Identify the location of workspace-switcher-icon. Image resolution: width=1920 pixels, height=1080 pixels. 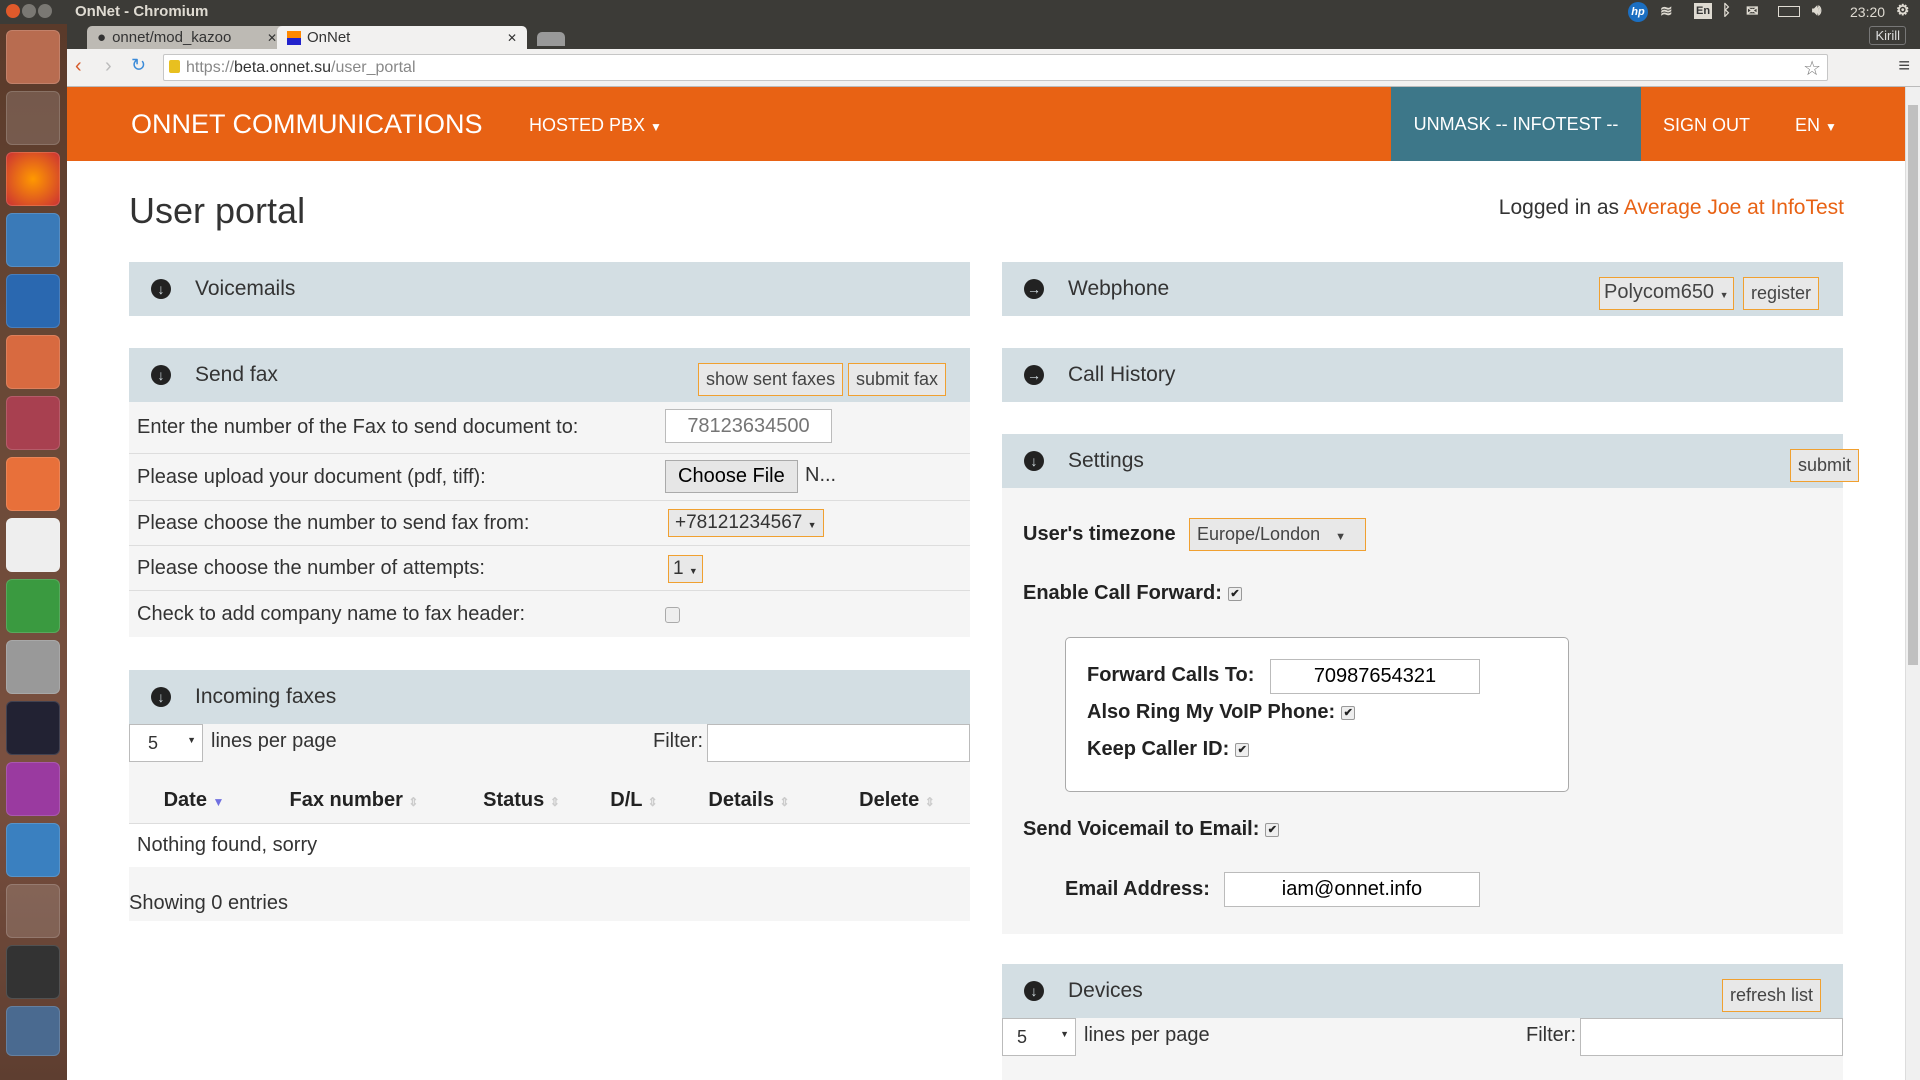
(33, 911).